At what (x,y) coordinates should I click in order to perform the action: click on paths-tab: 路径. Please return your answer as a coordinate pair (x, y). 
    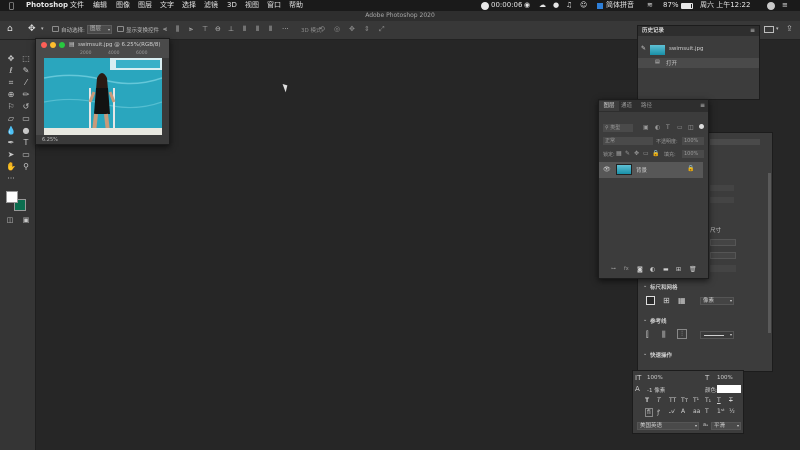
    Looking at the image, I should click on (646, 106).